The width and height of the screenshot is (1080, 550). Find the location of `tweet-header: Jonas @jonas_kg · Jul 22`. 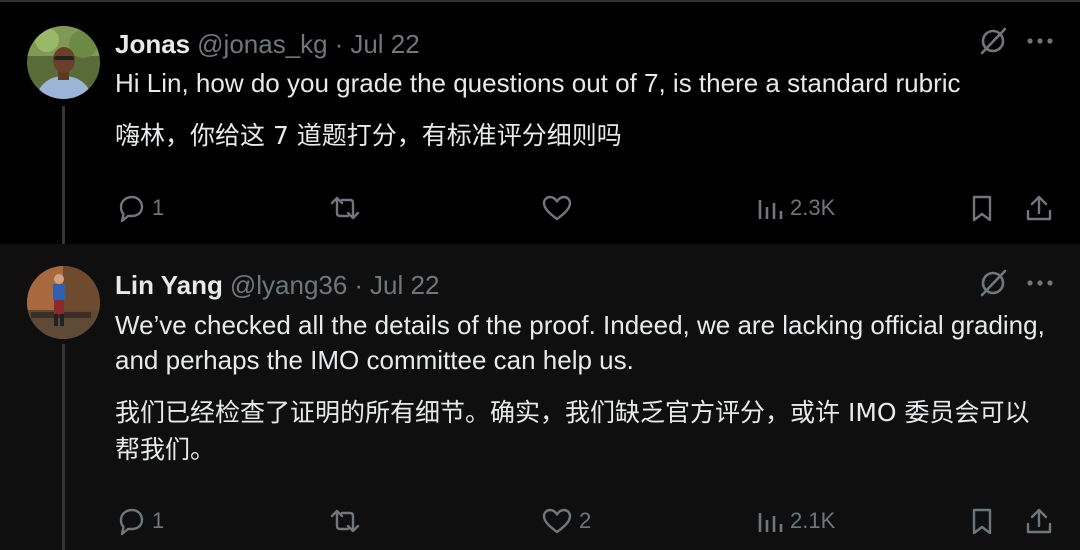

tweet-header: Jonas @jonas_kg · Jul 22 is located at coordinates (267, 44).